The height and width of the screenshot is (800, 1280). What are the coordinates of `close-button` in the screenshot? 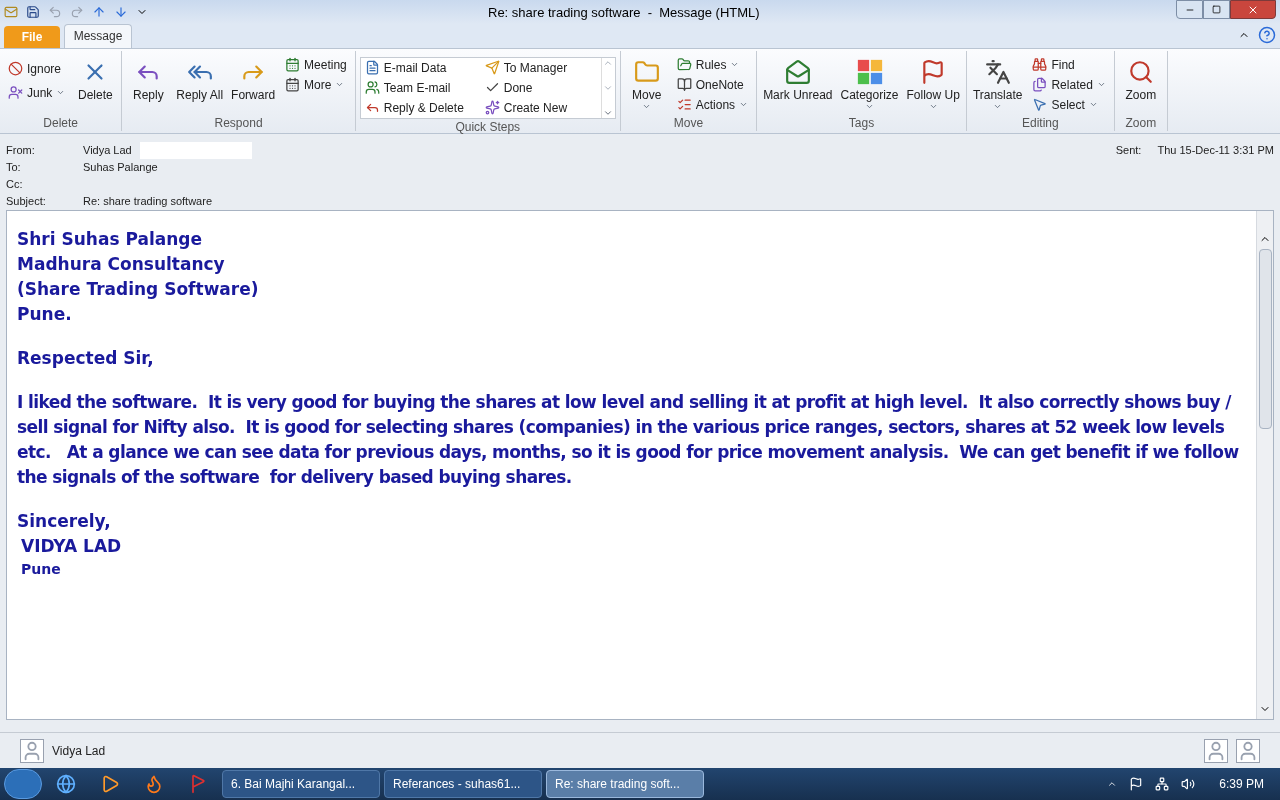 It's located at (1253, 9).